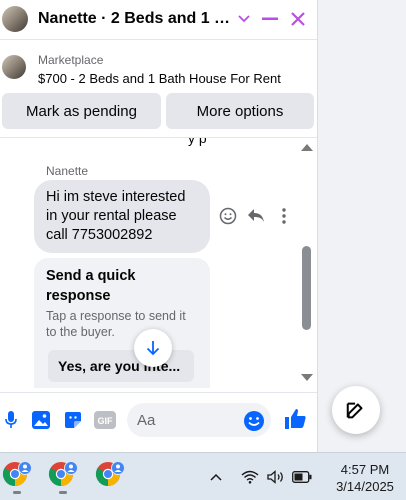 This screenshot has height=500, width=406. Describe the element at coordinates (91, 286) in the screenshot. I see `quick-response-title: Send a quick response` at that location.